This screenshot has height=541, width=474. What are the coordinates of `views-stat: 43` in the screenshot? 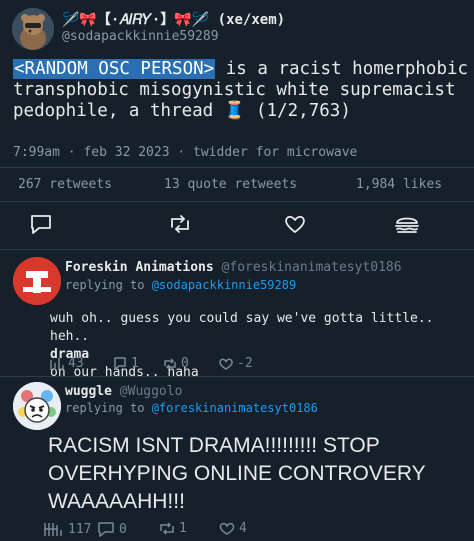 It's located at (66, 363).